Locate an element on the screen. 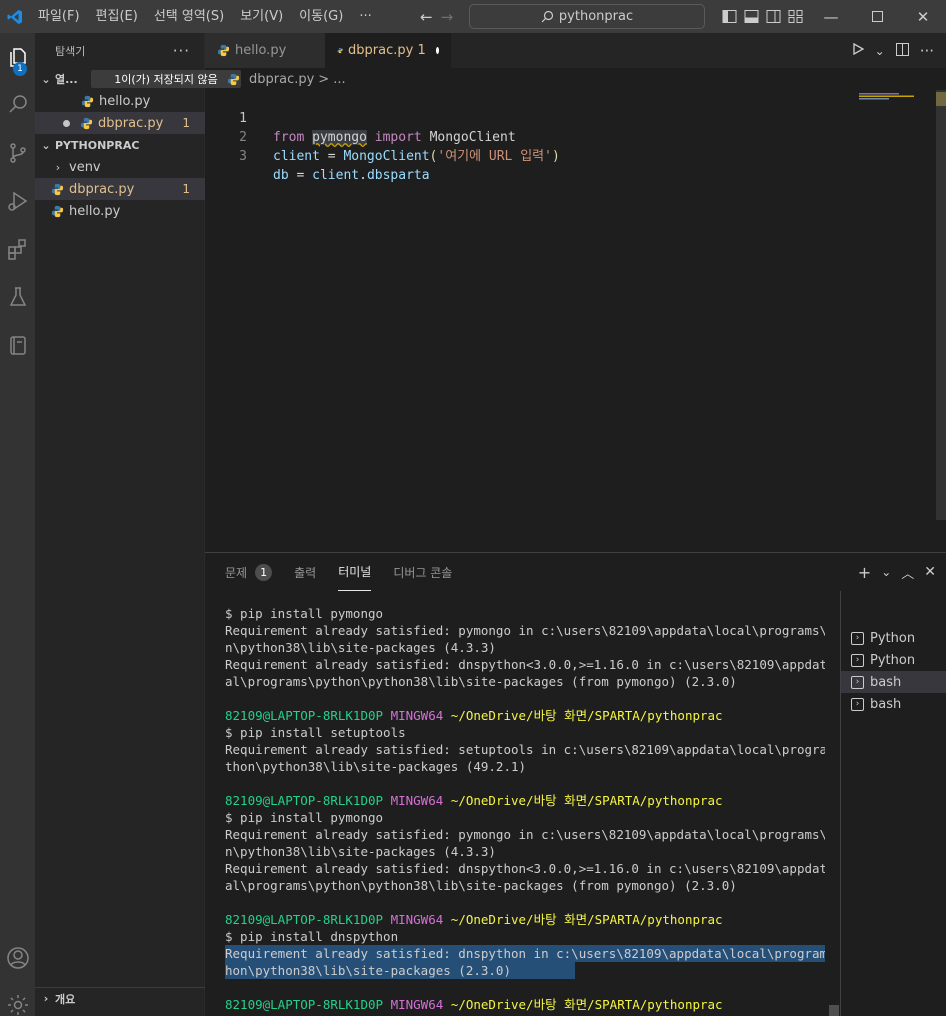 Image resolution: width=946 pixels, height=1016 pixels. tab-output: 출력 is located at coordinates (305, 572).